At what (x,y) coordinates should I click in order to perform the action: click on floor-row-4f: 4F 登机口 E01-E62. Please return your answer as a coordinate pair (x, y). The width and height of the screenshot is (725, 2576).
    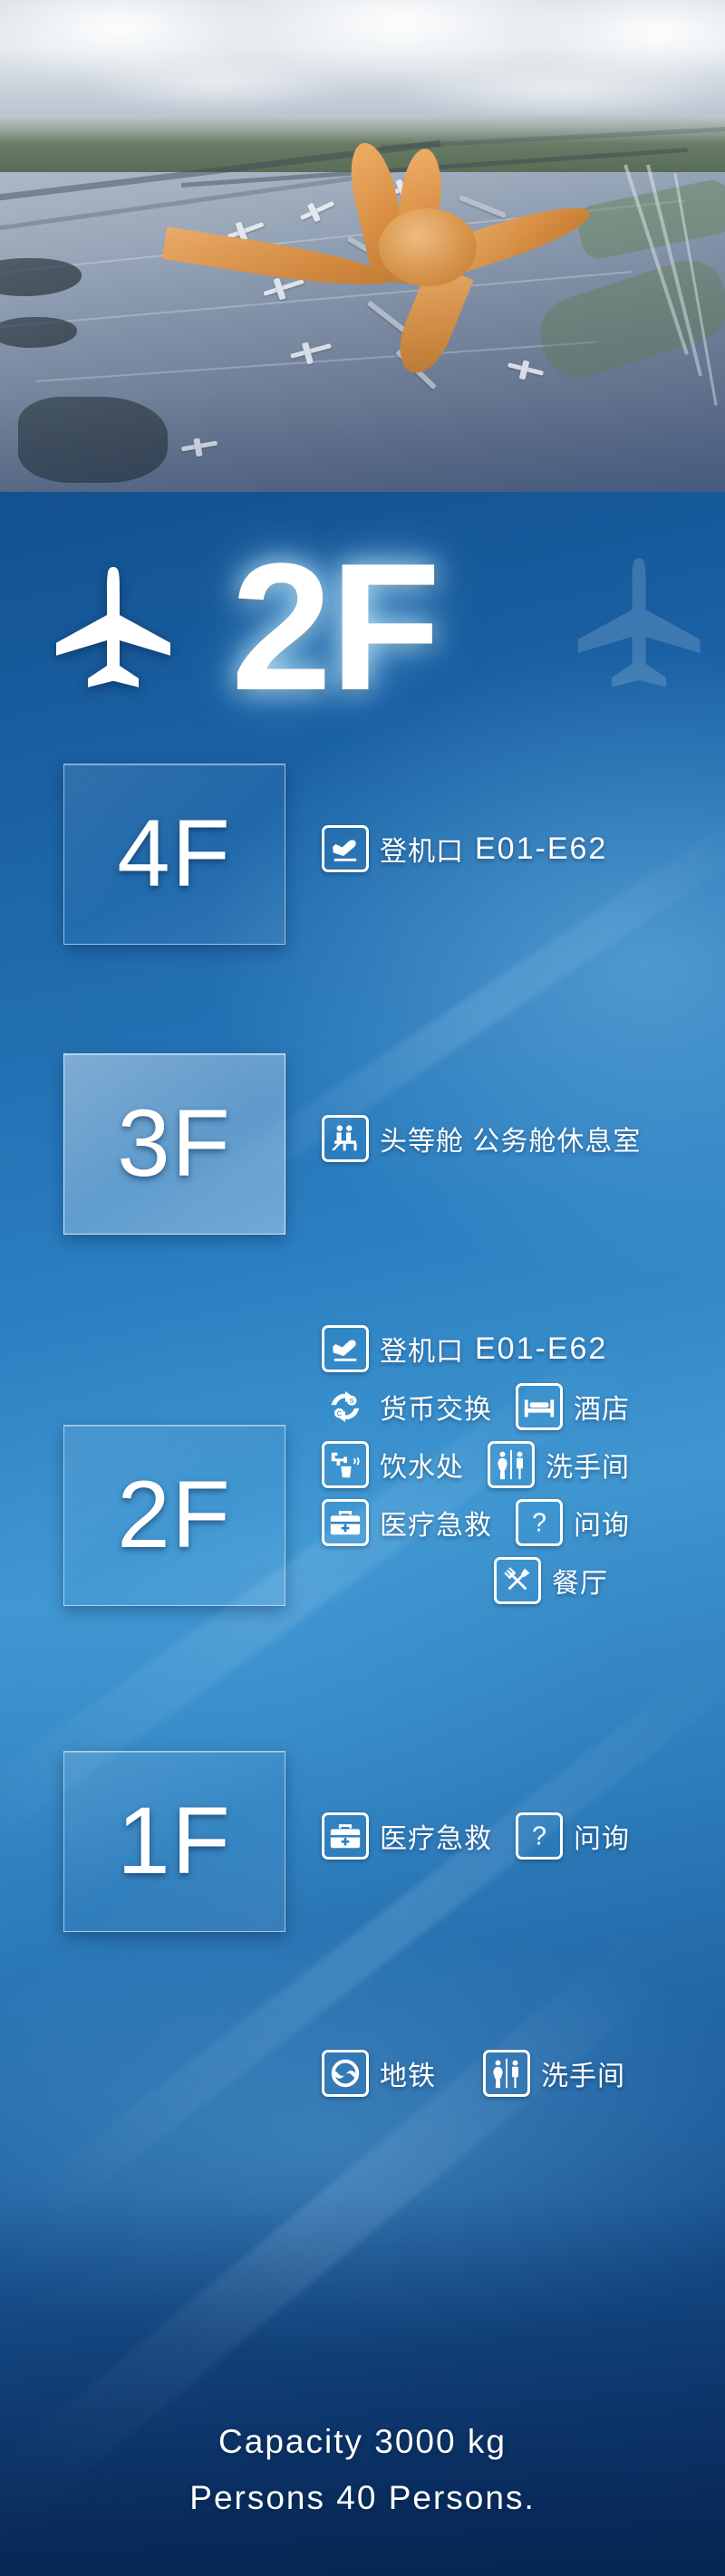
    Looking at the image, I should click on (362, 877).